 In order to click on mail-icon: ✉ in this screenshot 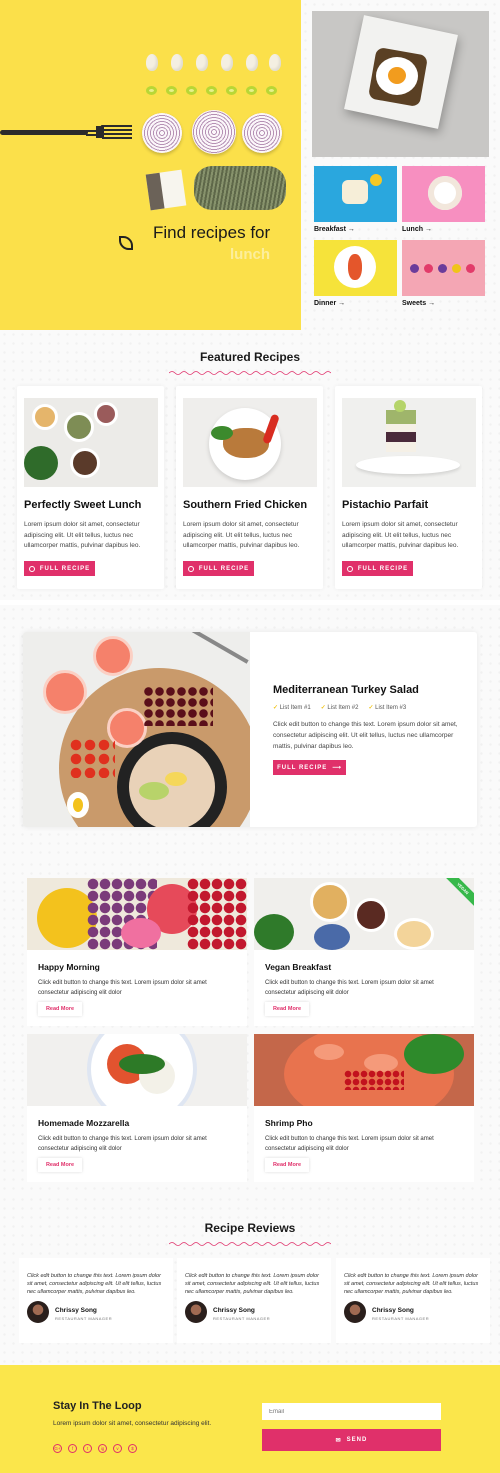, I will do `click(338, 1440)`.